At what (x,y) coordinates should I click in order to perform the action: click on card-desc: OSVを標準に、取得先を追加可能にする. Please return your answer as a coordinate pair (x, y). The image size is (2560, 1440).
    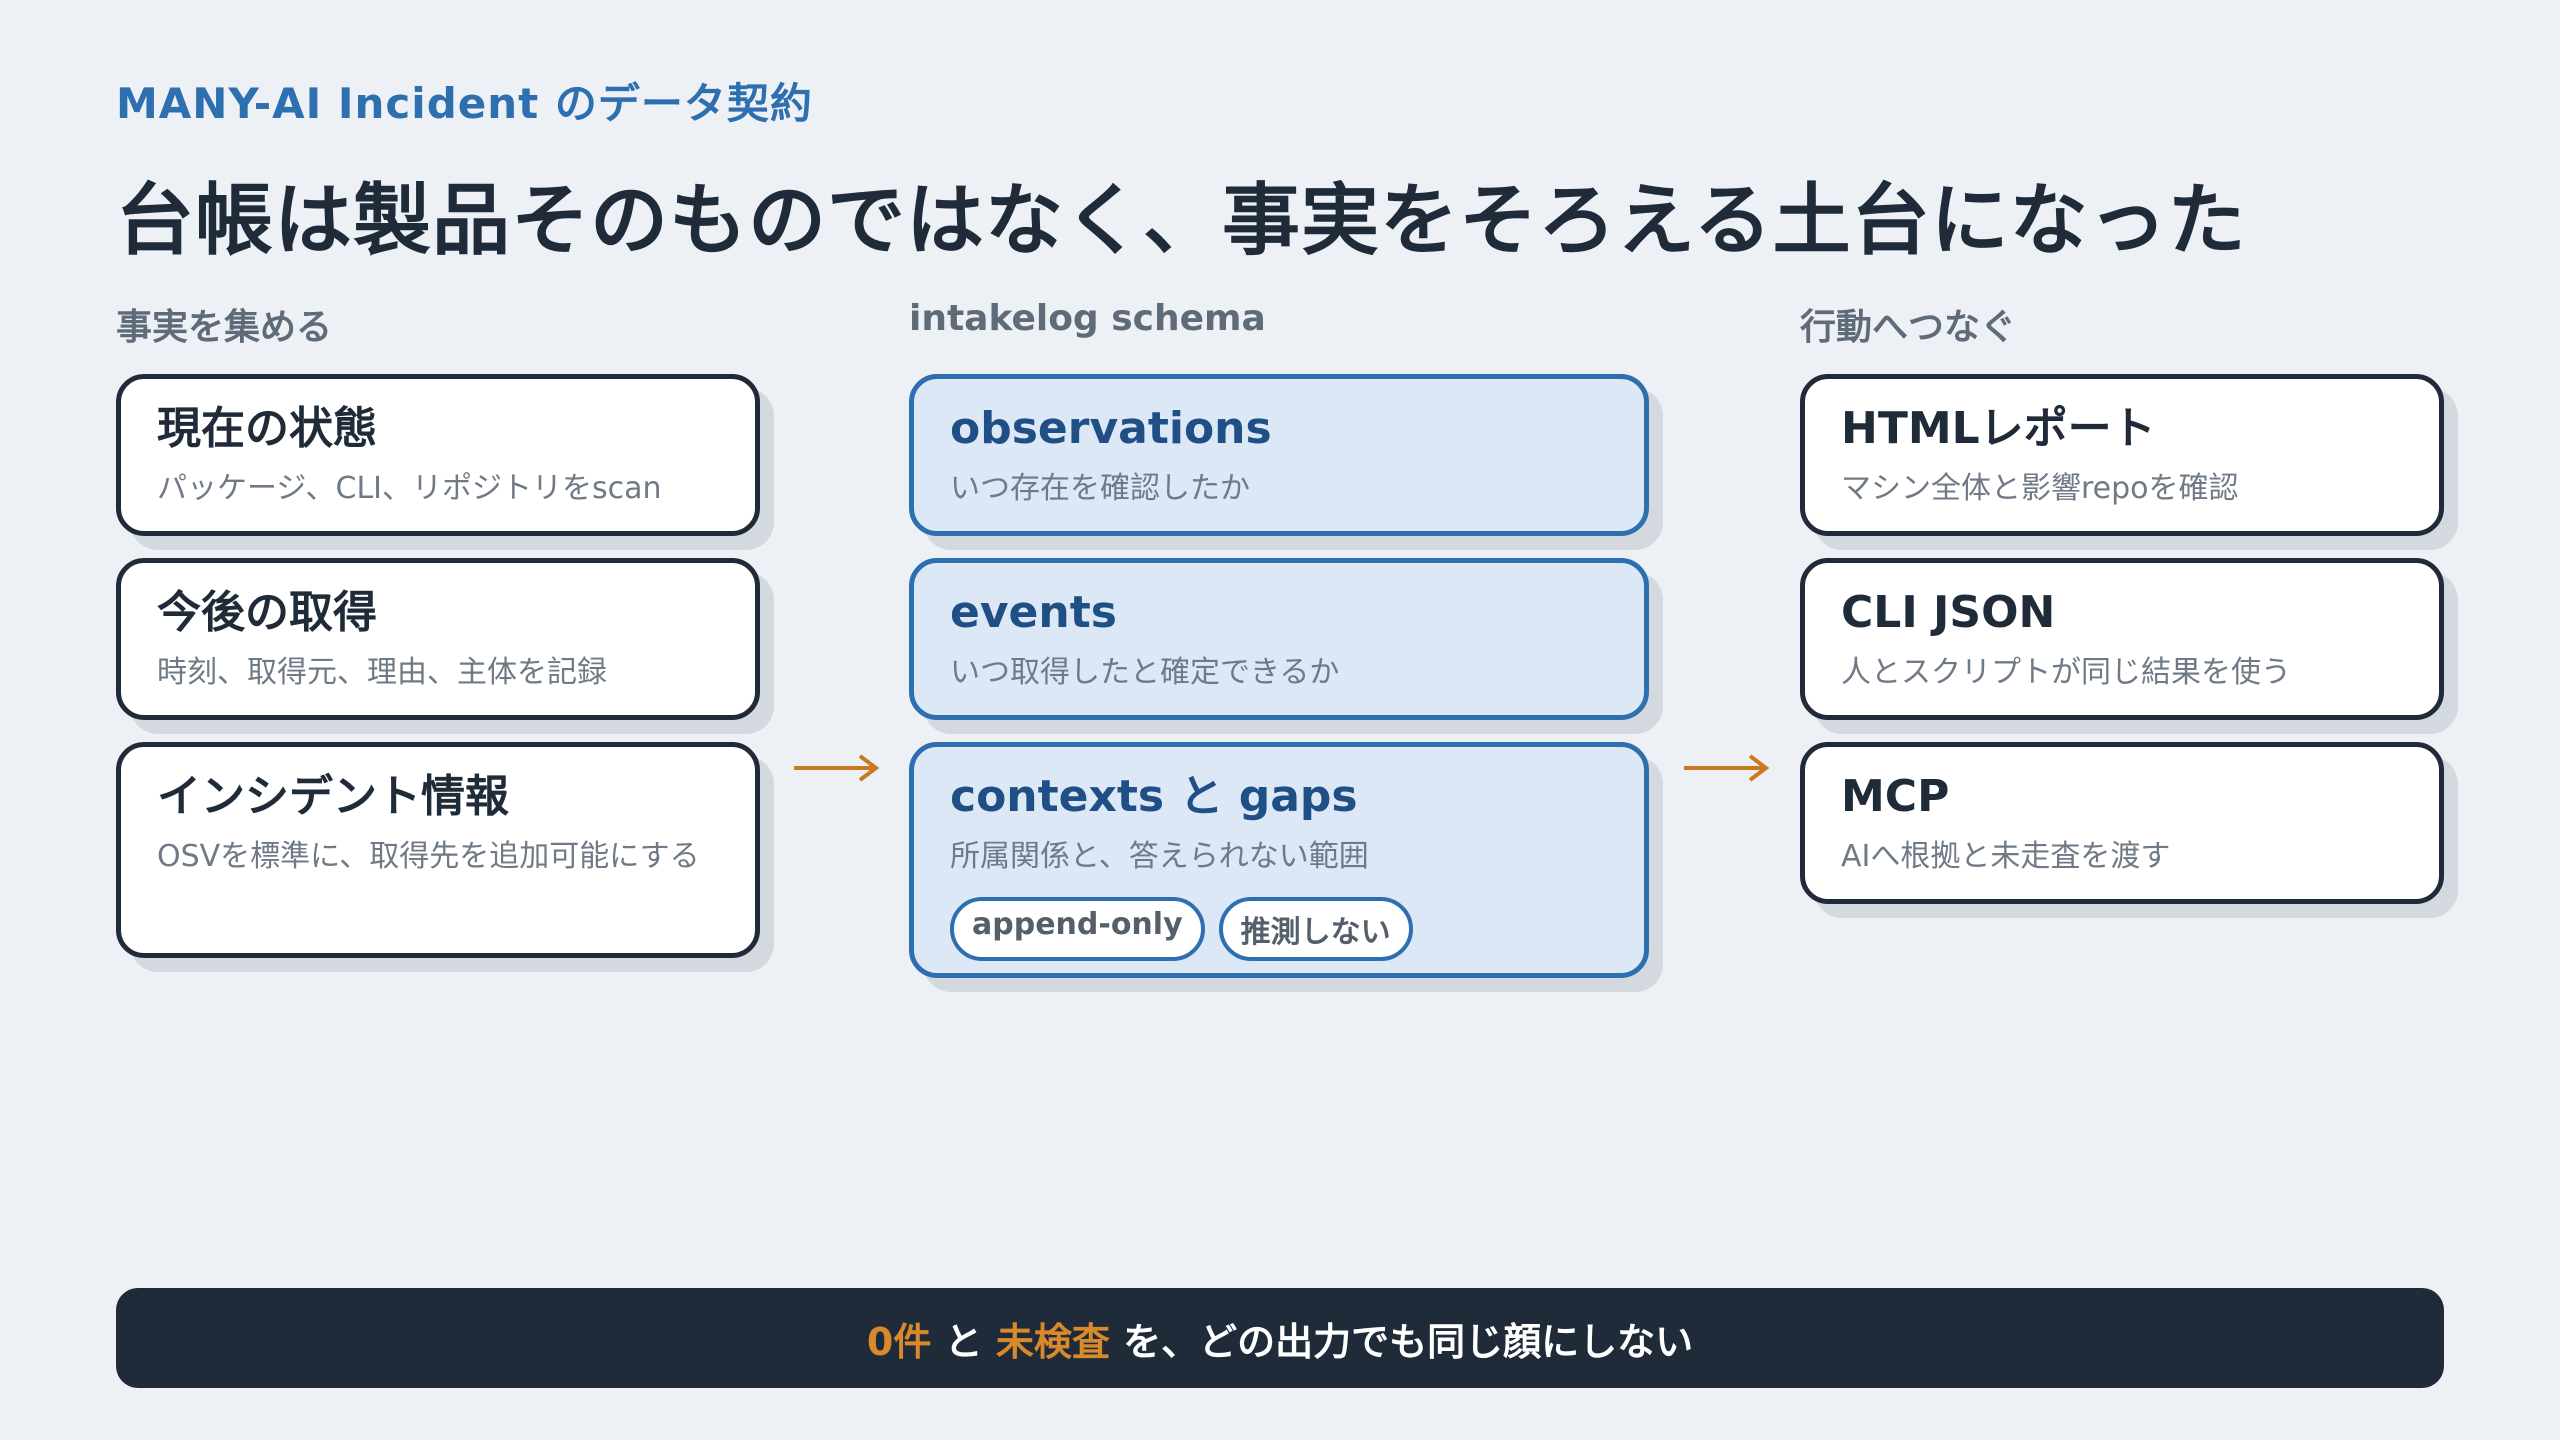
    Looking at the image, I should click on (428, 856).